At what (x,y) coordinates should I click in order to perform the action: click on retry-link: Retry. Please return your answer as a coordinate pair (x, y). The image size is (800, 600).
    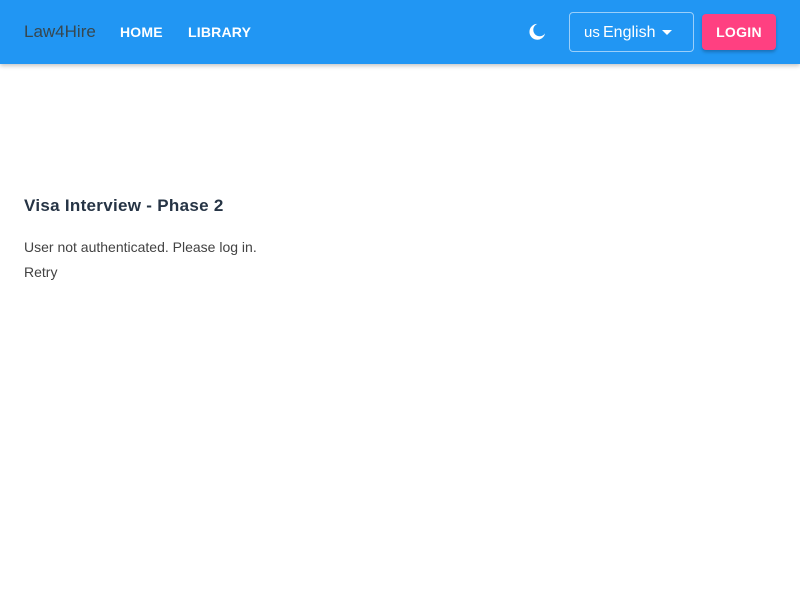
    Looking at the image, I should click on (40, 272).